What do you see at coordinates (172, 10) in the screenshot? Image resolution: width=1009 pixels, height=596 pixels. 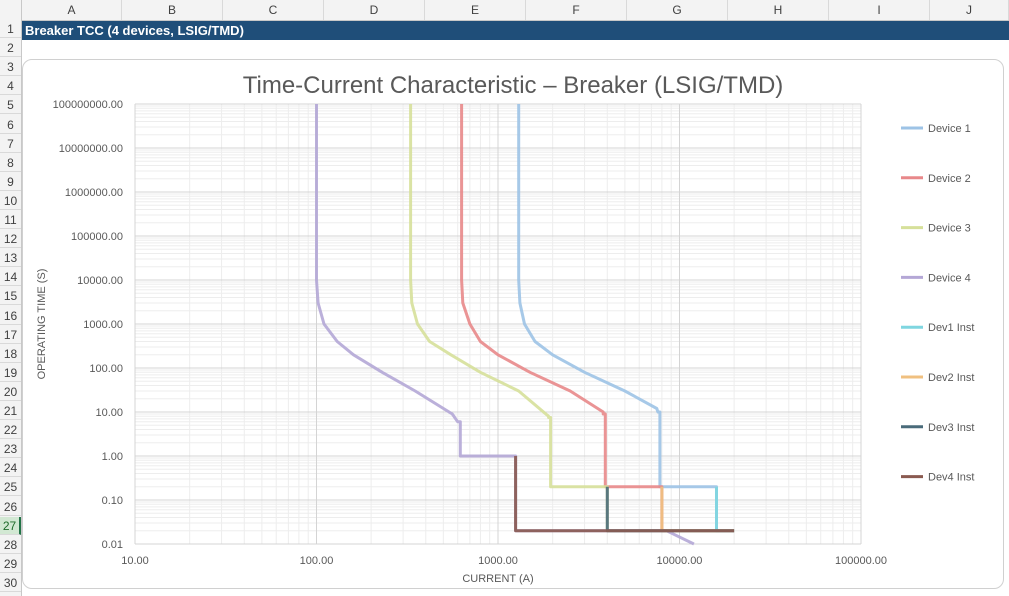 I see `column-header-b: B` at bounding box center [172, 10].